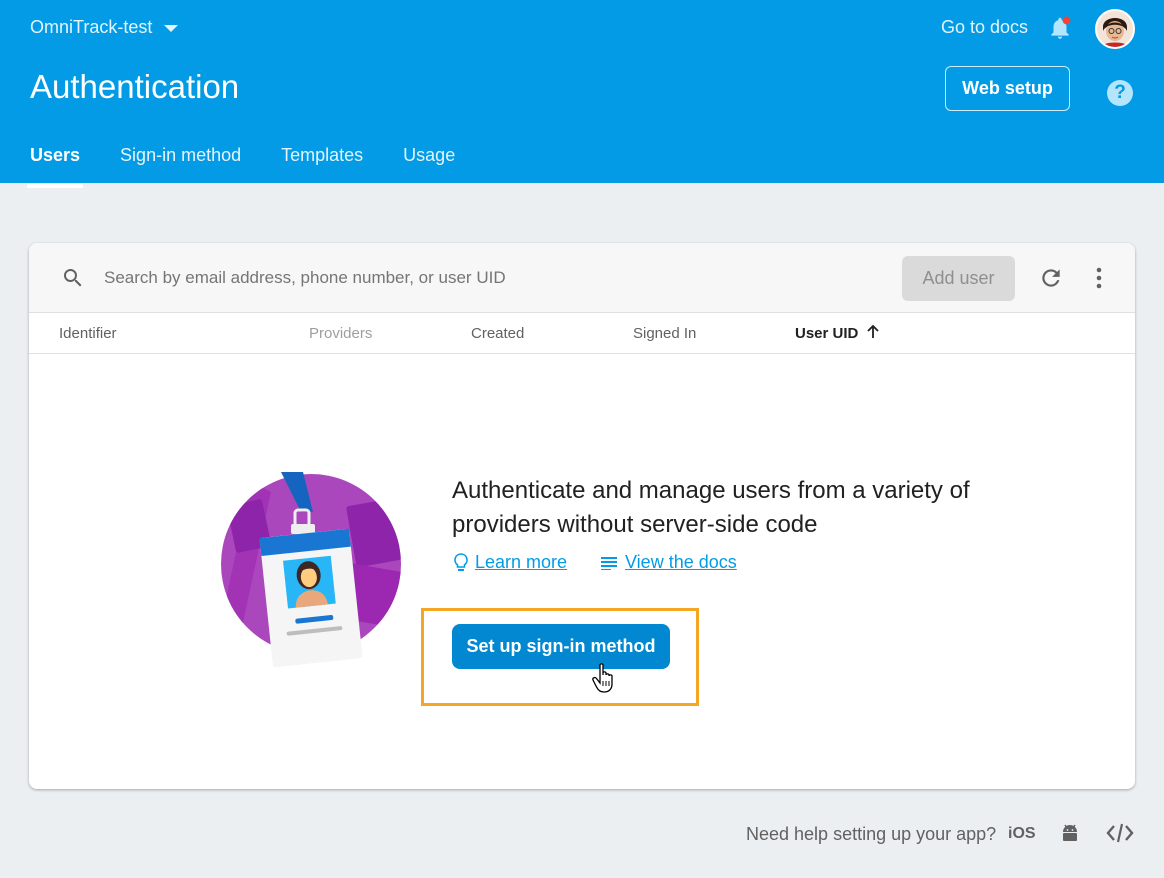 Image resolution: width=1164 pixels, height=878 pixels. I want to click on setup-help-text: Need help setting up your app?, so click(871, 834).